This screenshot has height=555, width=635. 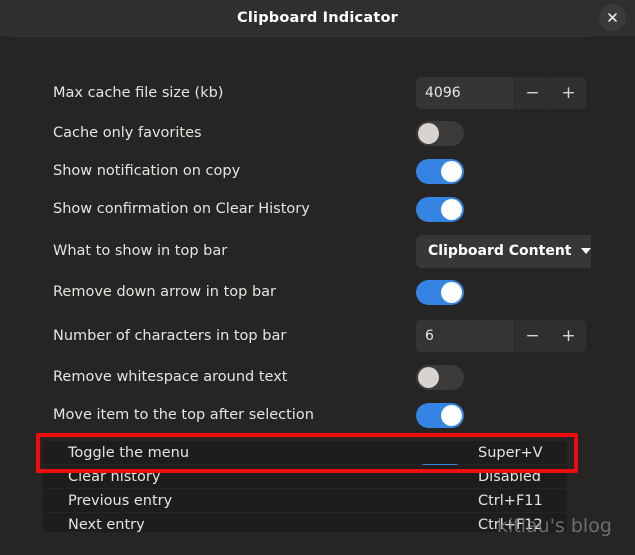 What do you see at coordinates (170, 336) in the screenshot?
I see `settings-row-label: Number of characters in top bar` at bounding box center [170, 336].